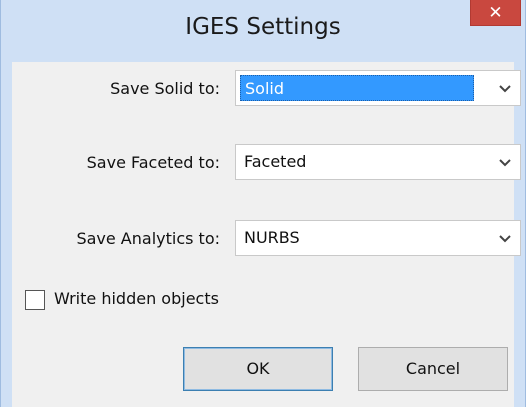 The height and width of the screenshot is (407, 526). I want to click on close-icon: ✕, so click(495, 13).